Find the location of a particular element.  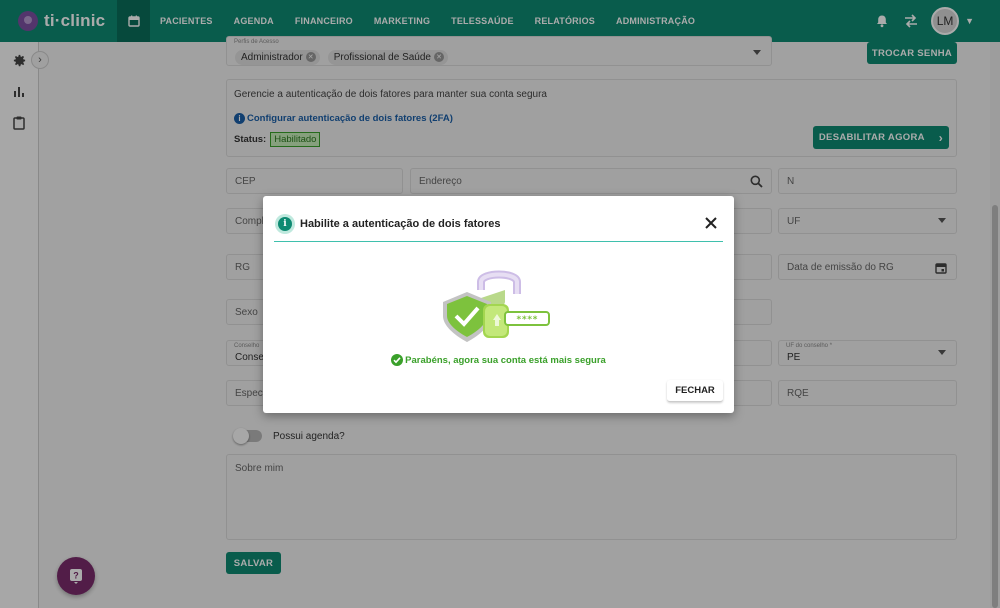

security-lock-illustration: **** is located at coordinates (496, 306).